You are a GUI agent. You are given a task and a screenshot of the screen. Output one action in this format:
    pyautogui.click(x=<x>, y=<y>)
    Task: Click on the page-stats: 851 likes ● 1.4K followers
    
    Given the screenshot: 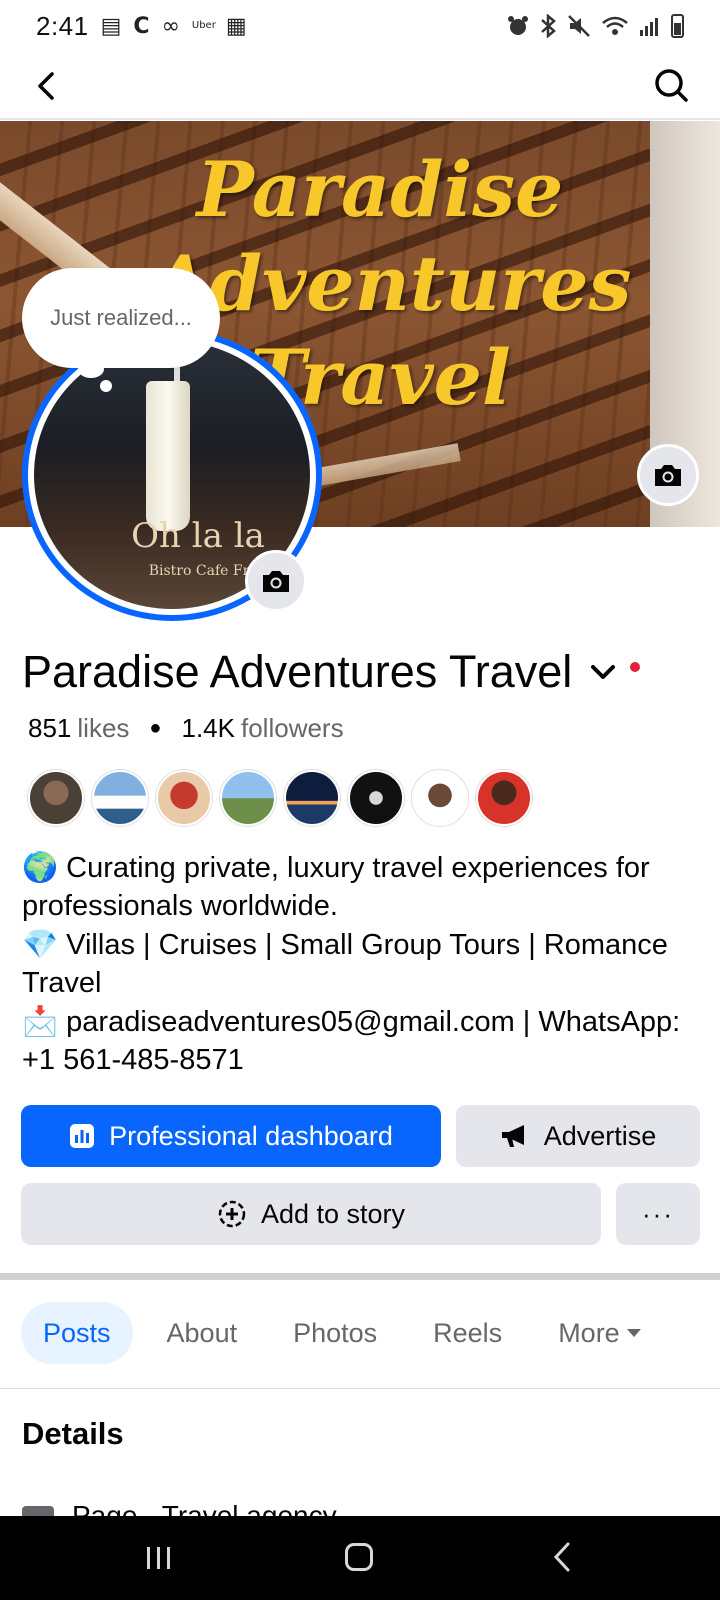 What is the action you would take?
    pyautogui.click(x=186, y=728)
    